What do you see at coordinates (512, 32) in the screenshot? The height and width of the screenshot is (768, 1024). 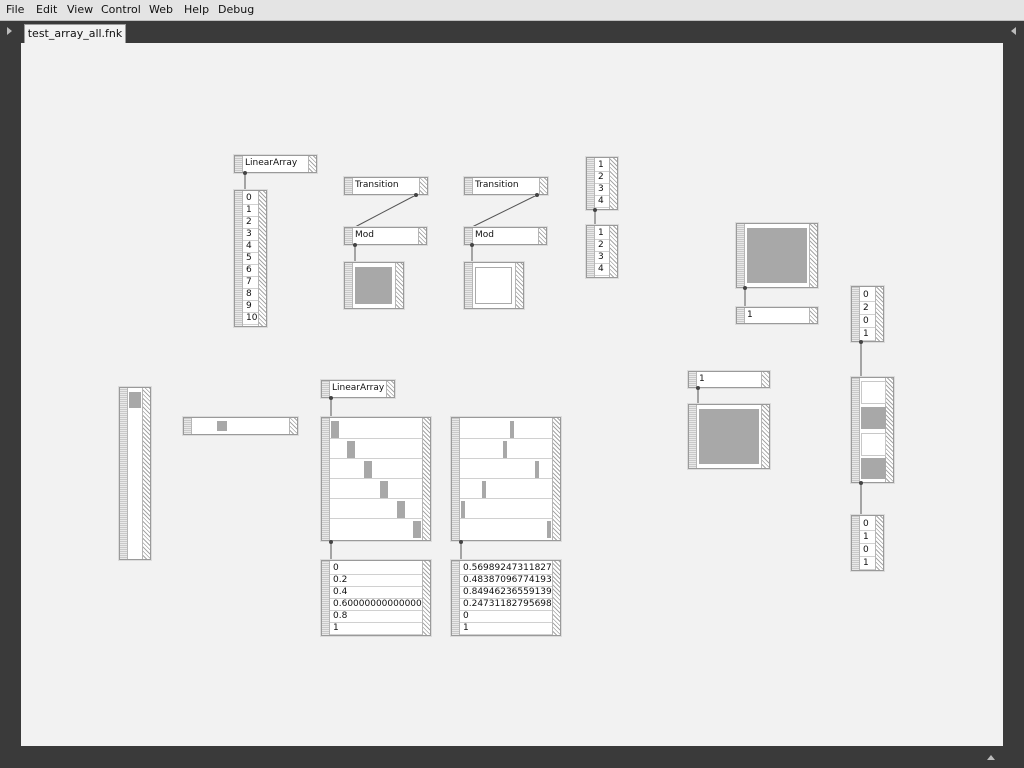 I see `tab-bar: test_array_all.fnk` at bounding box center [512, 32].